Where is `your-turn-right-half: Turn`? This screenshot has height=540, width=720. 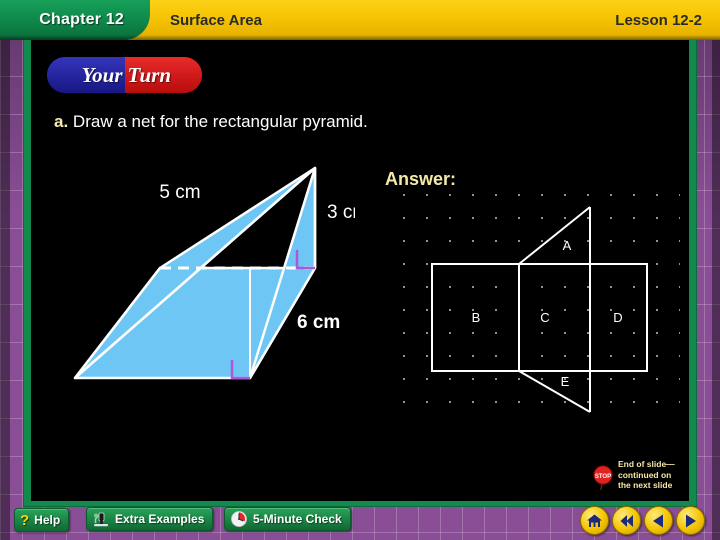
your-turn-right-half: Turn is located at coordinates (163, 75).